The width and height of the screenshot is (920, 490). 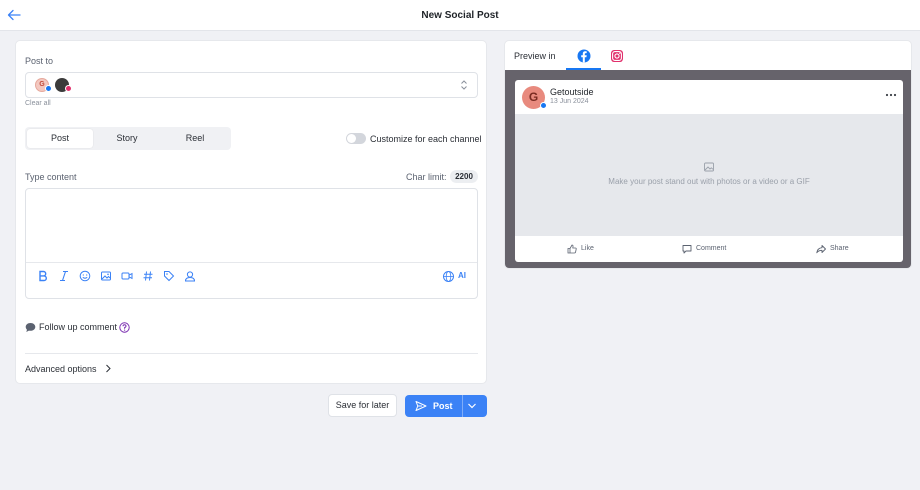 I want to click on bold-icon, so click(x=43, y=276).